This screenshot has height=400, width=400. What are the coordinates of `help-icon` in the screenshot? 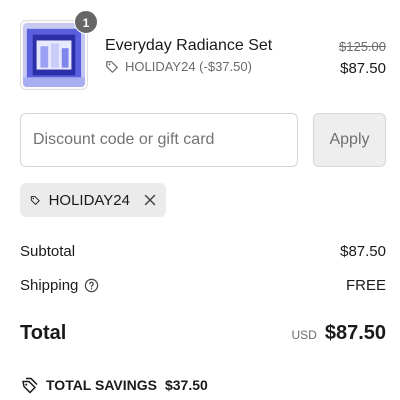 It's located at (91, 285).